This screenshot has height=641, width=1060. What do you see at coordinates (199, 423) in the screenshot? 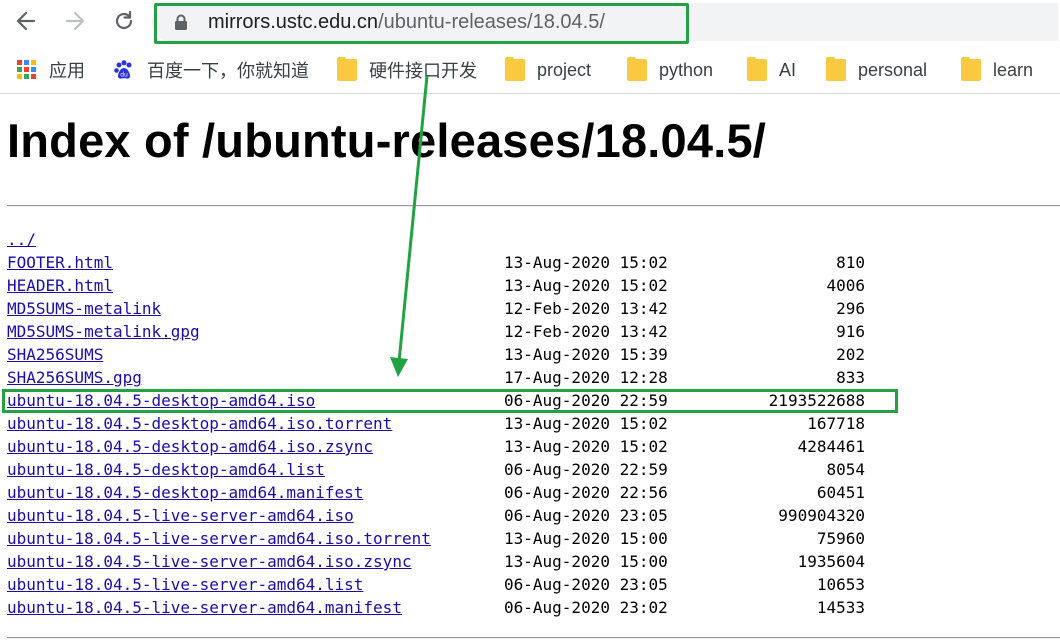
I see `file-link: ubuntu-18.04.5-desktop-amd64.iso.torrent` at bounding box center [199, 423].